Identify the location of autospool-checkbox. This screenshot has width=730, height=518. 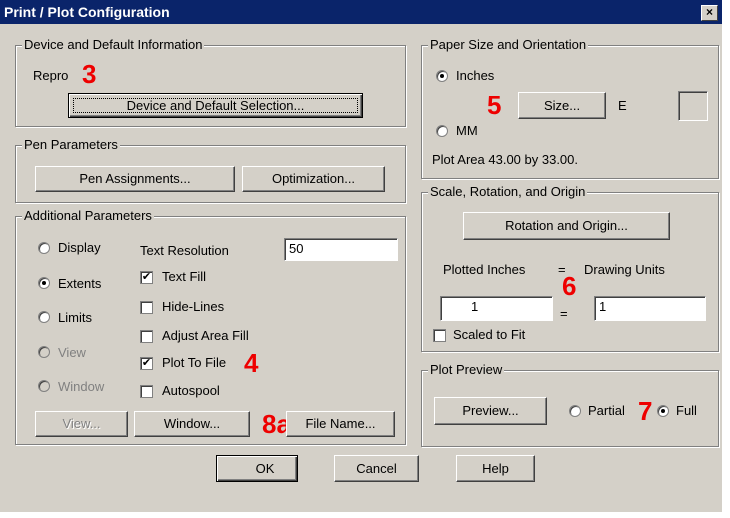
(146, 391).